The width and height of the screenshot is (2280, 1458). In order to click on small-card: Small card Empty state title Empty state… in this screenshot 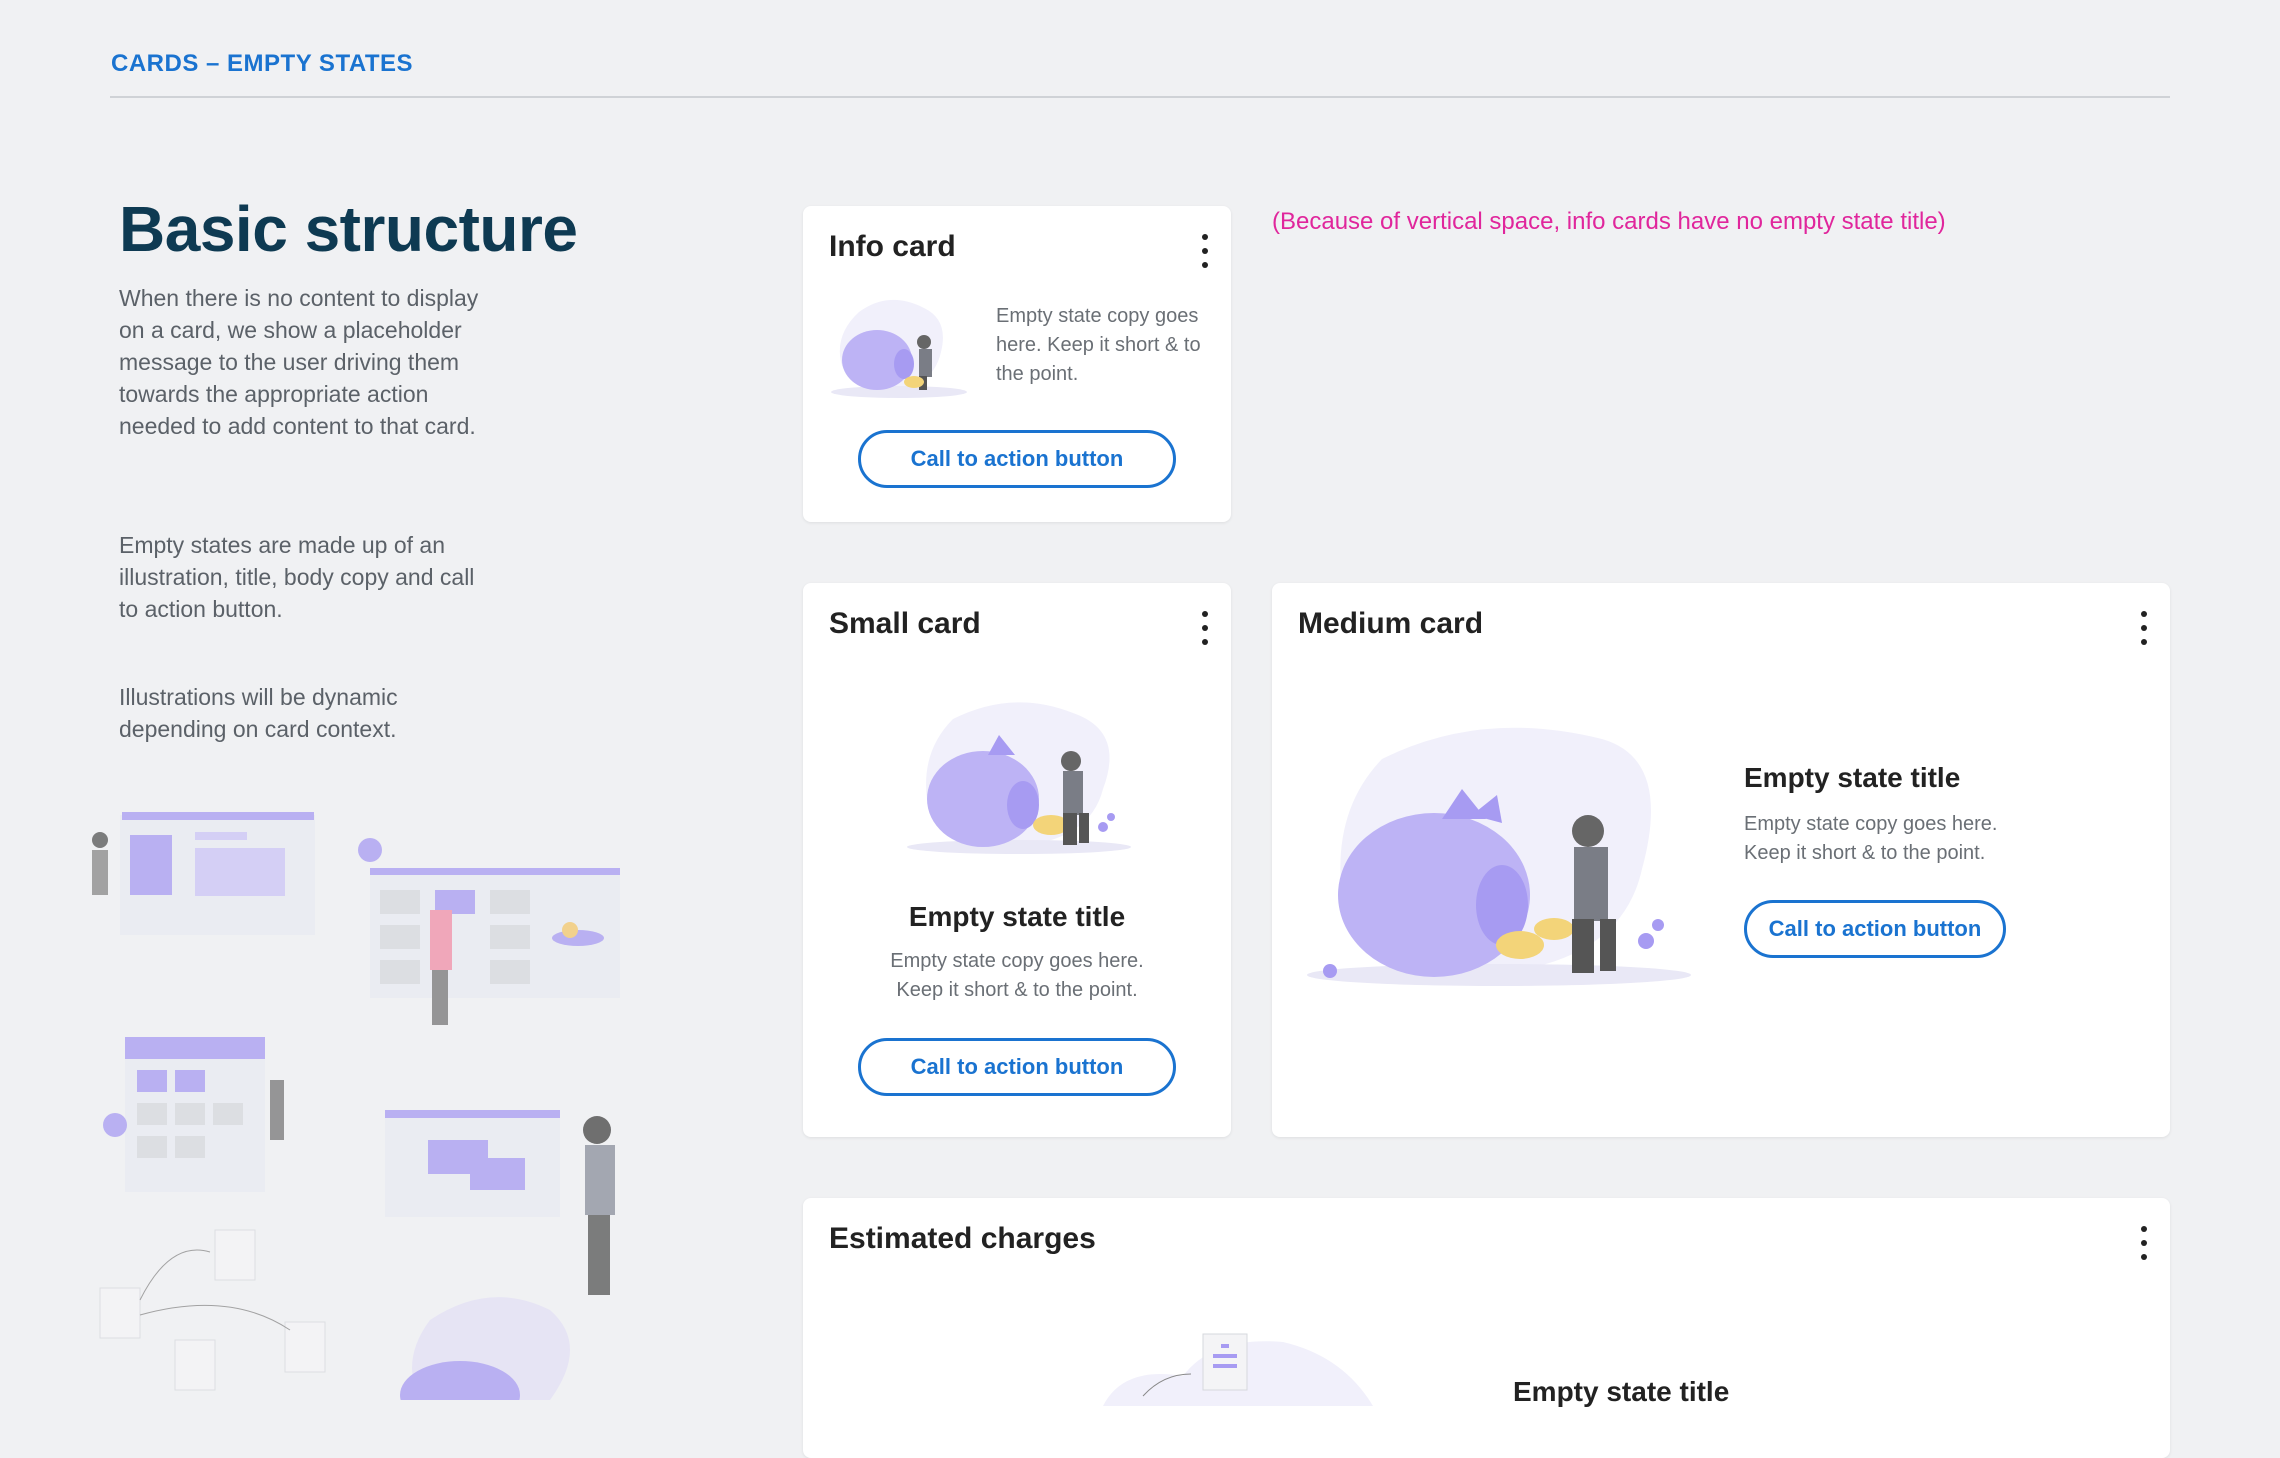, I will do `click(1017, 860)`.